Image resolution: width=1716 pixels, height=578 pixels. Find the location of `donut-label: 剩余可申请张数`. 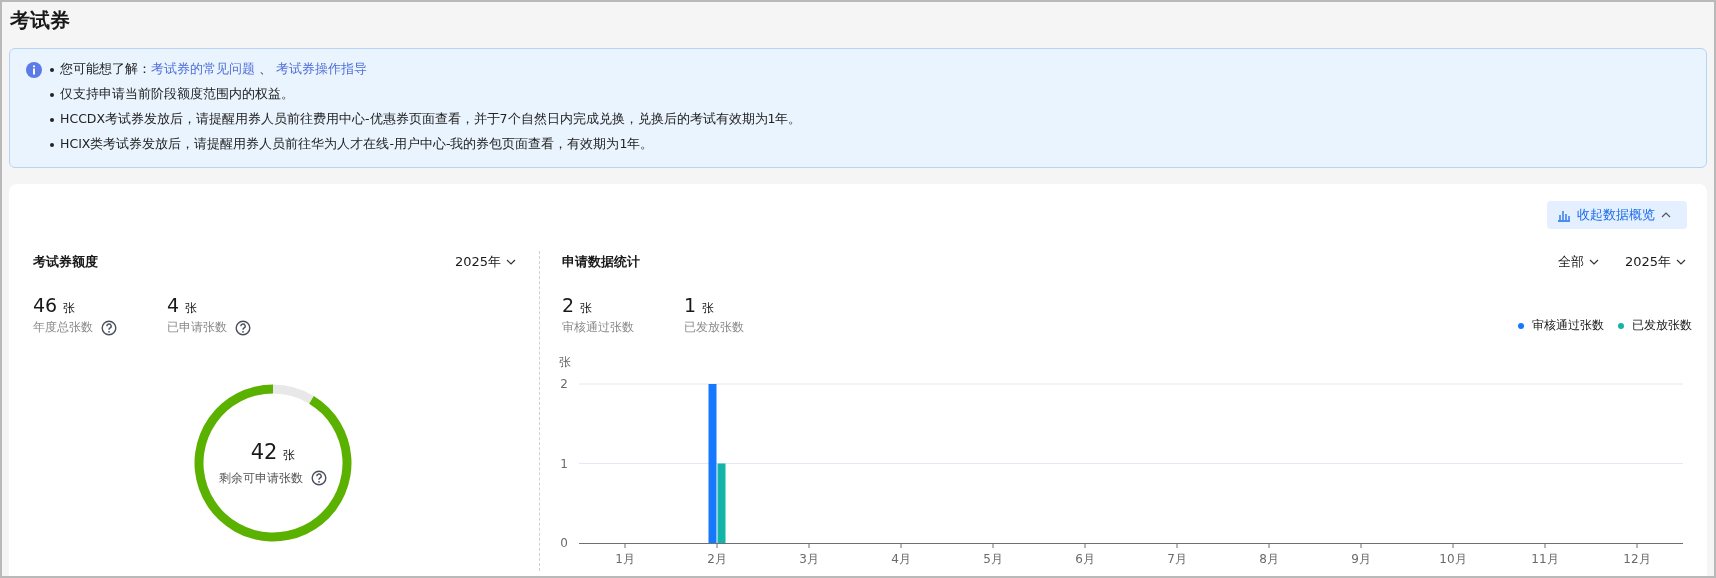

donut-label: 剩余可申请张数 is located at coordinates (261, 478).